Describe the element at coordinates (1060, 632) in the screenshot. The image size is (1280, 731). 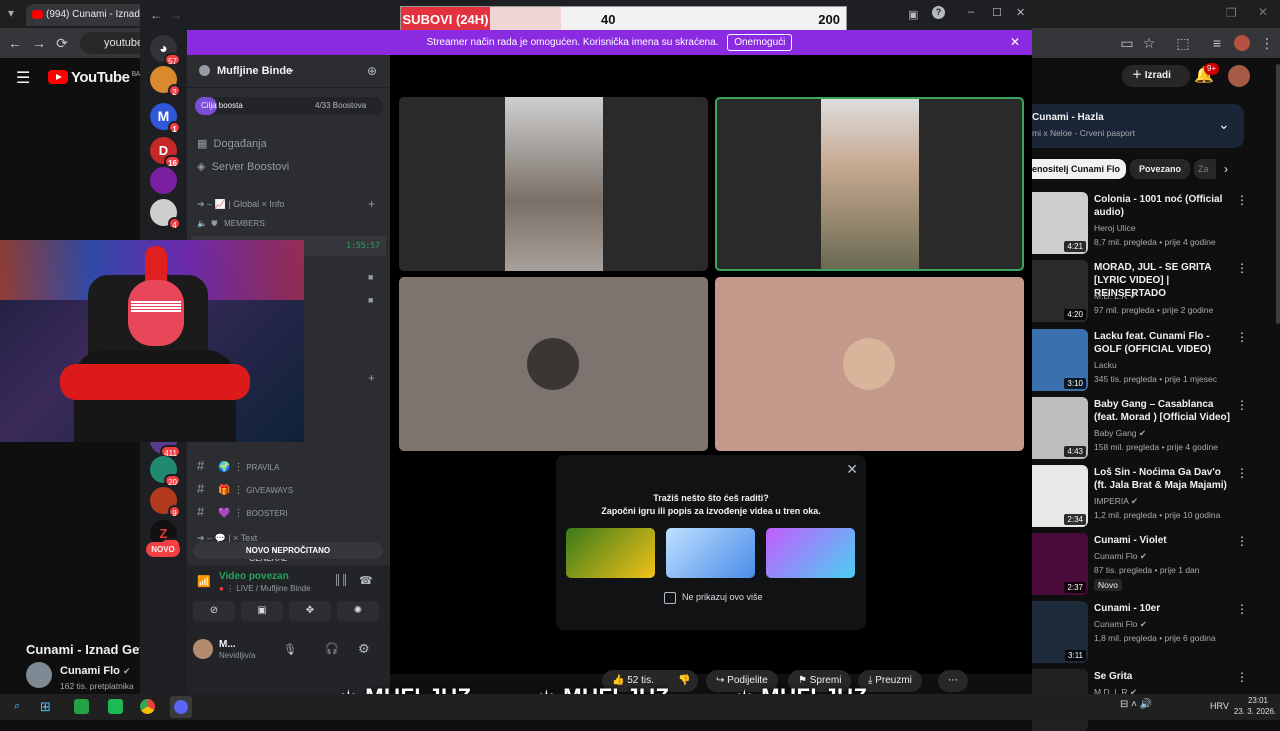
I see `video-thumbnail: 3:11` at that location.